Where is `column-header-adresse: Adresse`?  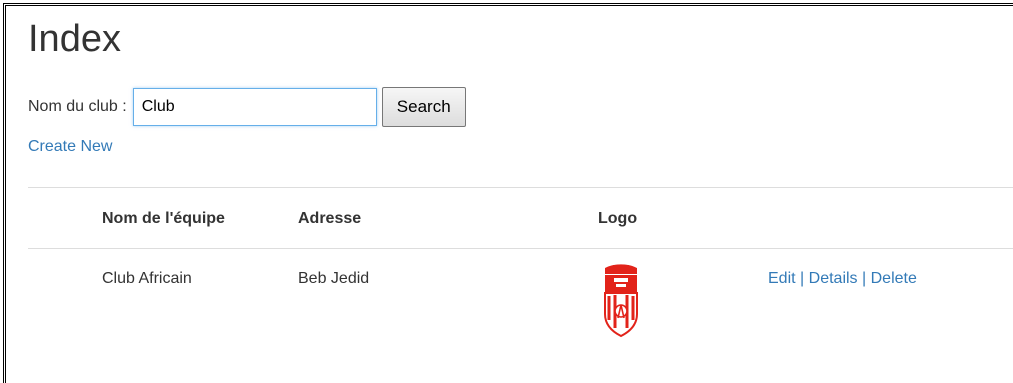 column-header-adresse: Adresse is located at coordinates (330, 218).